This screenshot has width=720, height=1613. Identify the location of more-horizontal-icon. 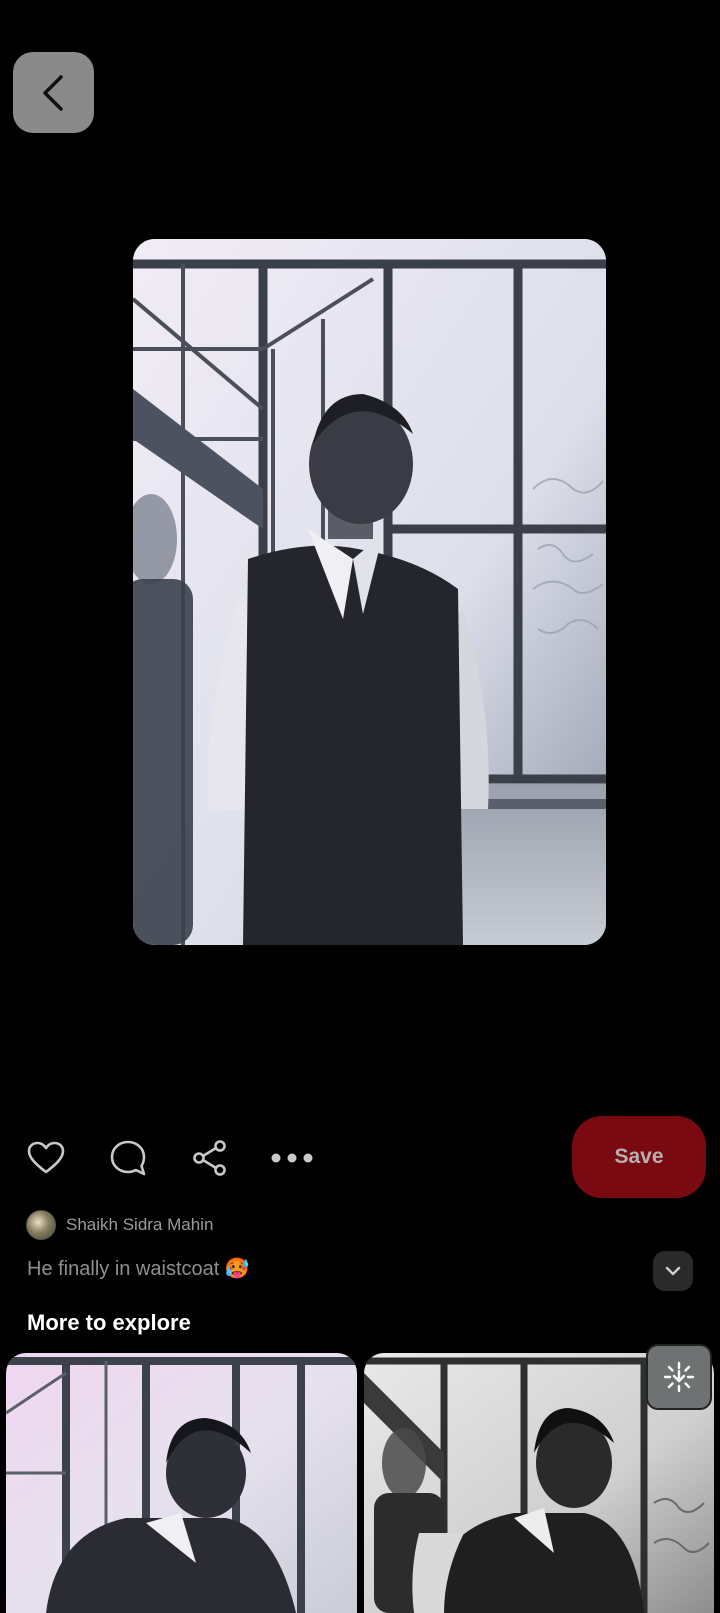
(292, 1158).